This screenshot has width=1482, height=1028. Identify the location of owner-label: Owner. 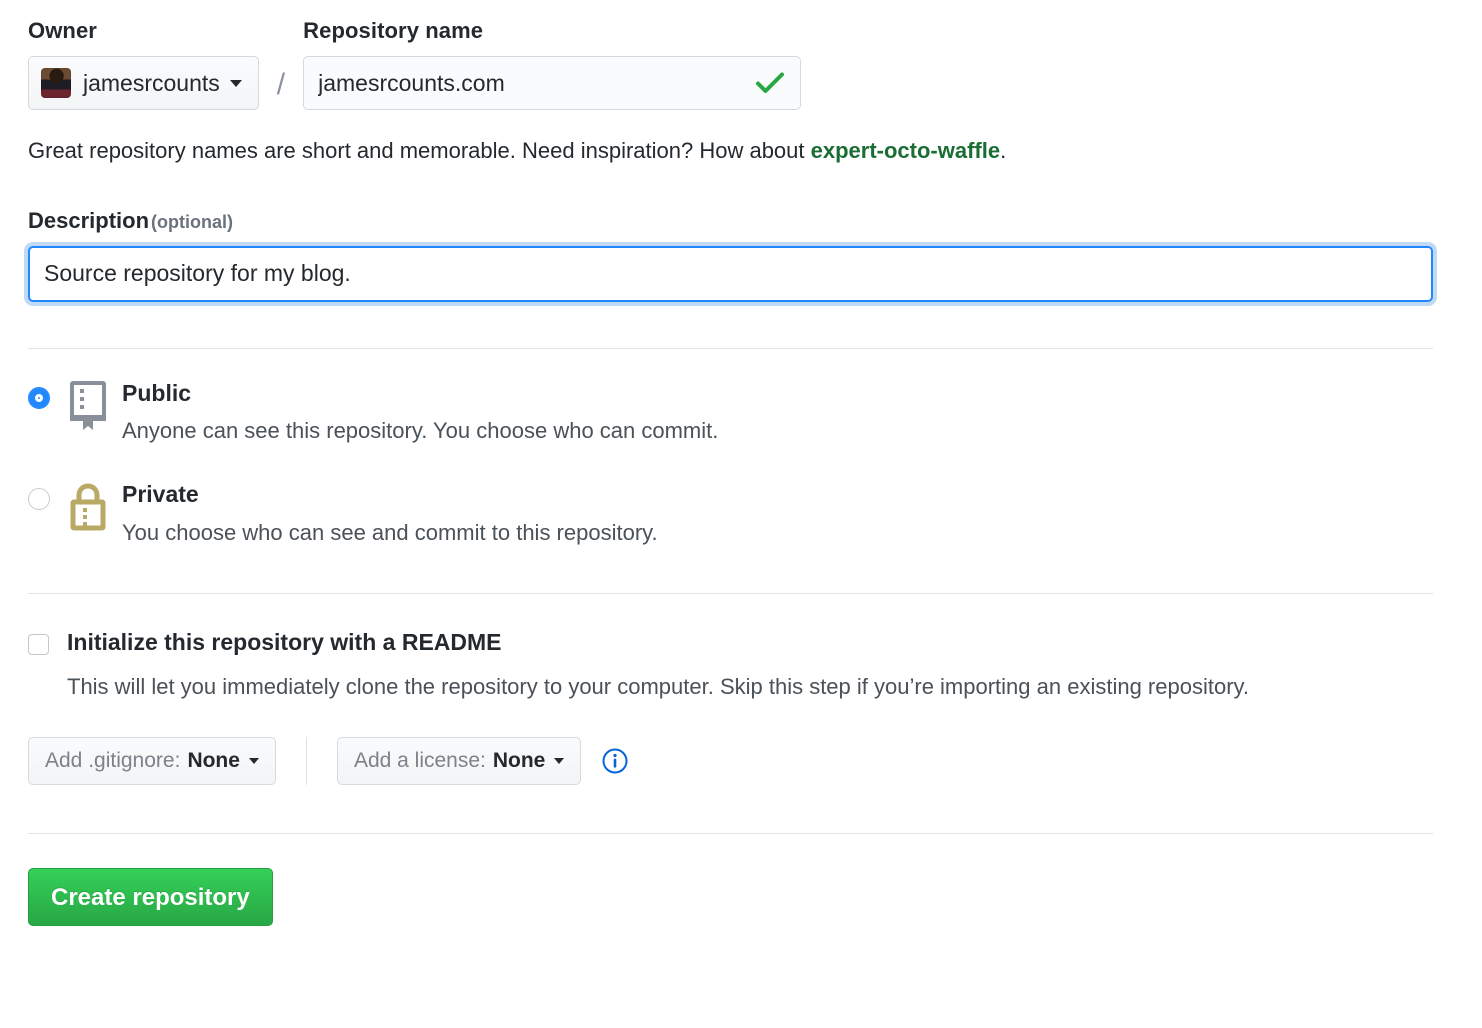
(62, 30).